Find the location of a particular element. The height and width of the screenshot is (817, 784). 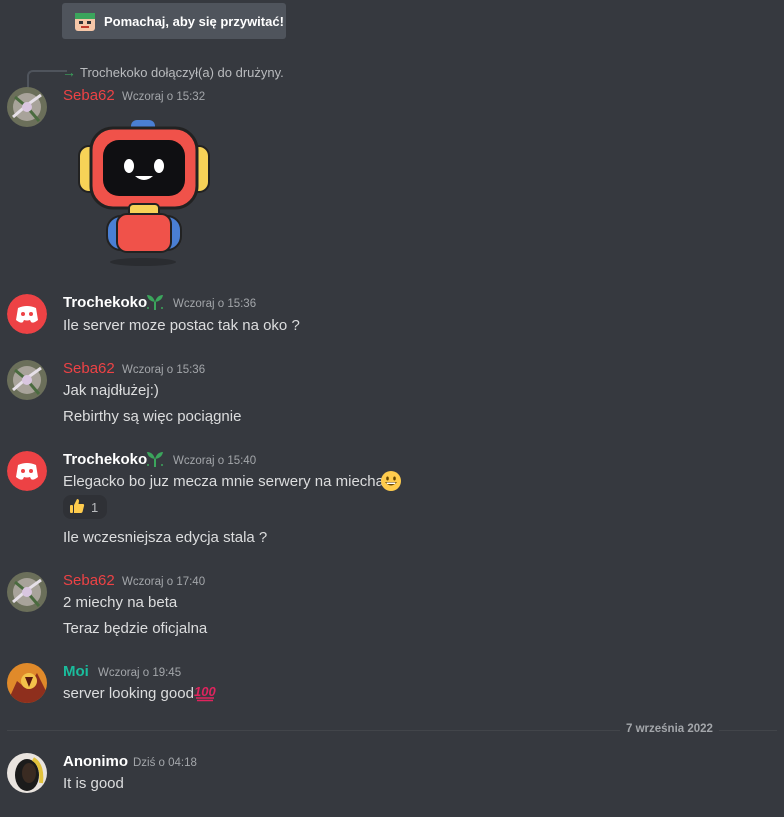

avatar-anonimo is located at coordinates (27, 773).